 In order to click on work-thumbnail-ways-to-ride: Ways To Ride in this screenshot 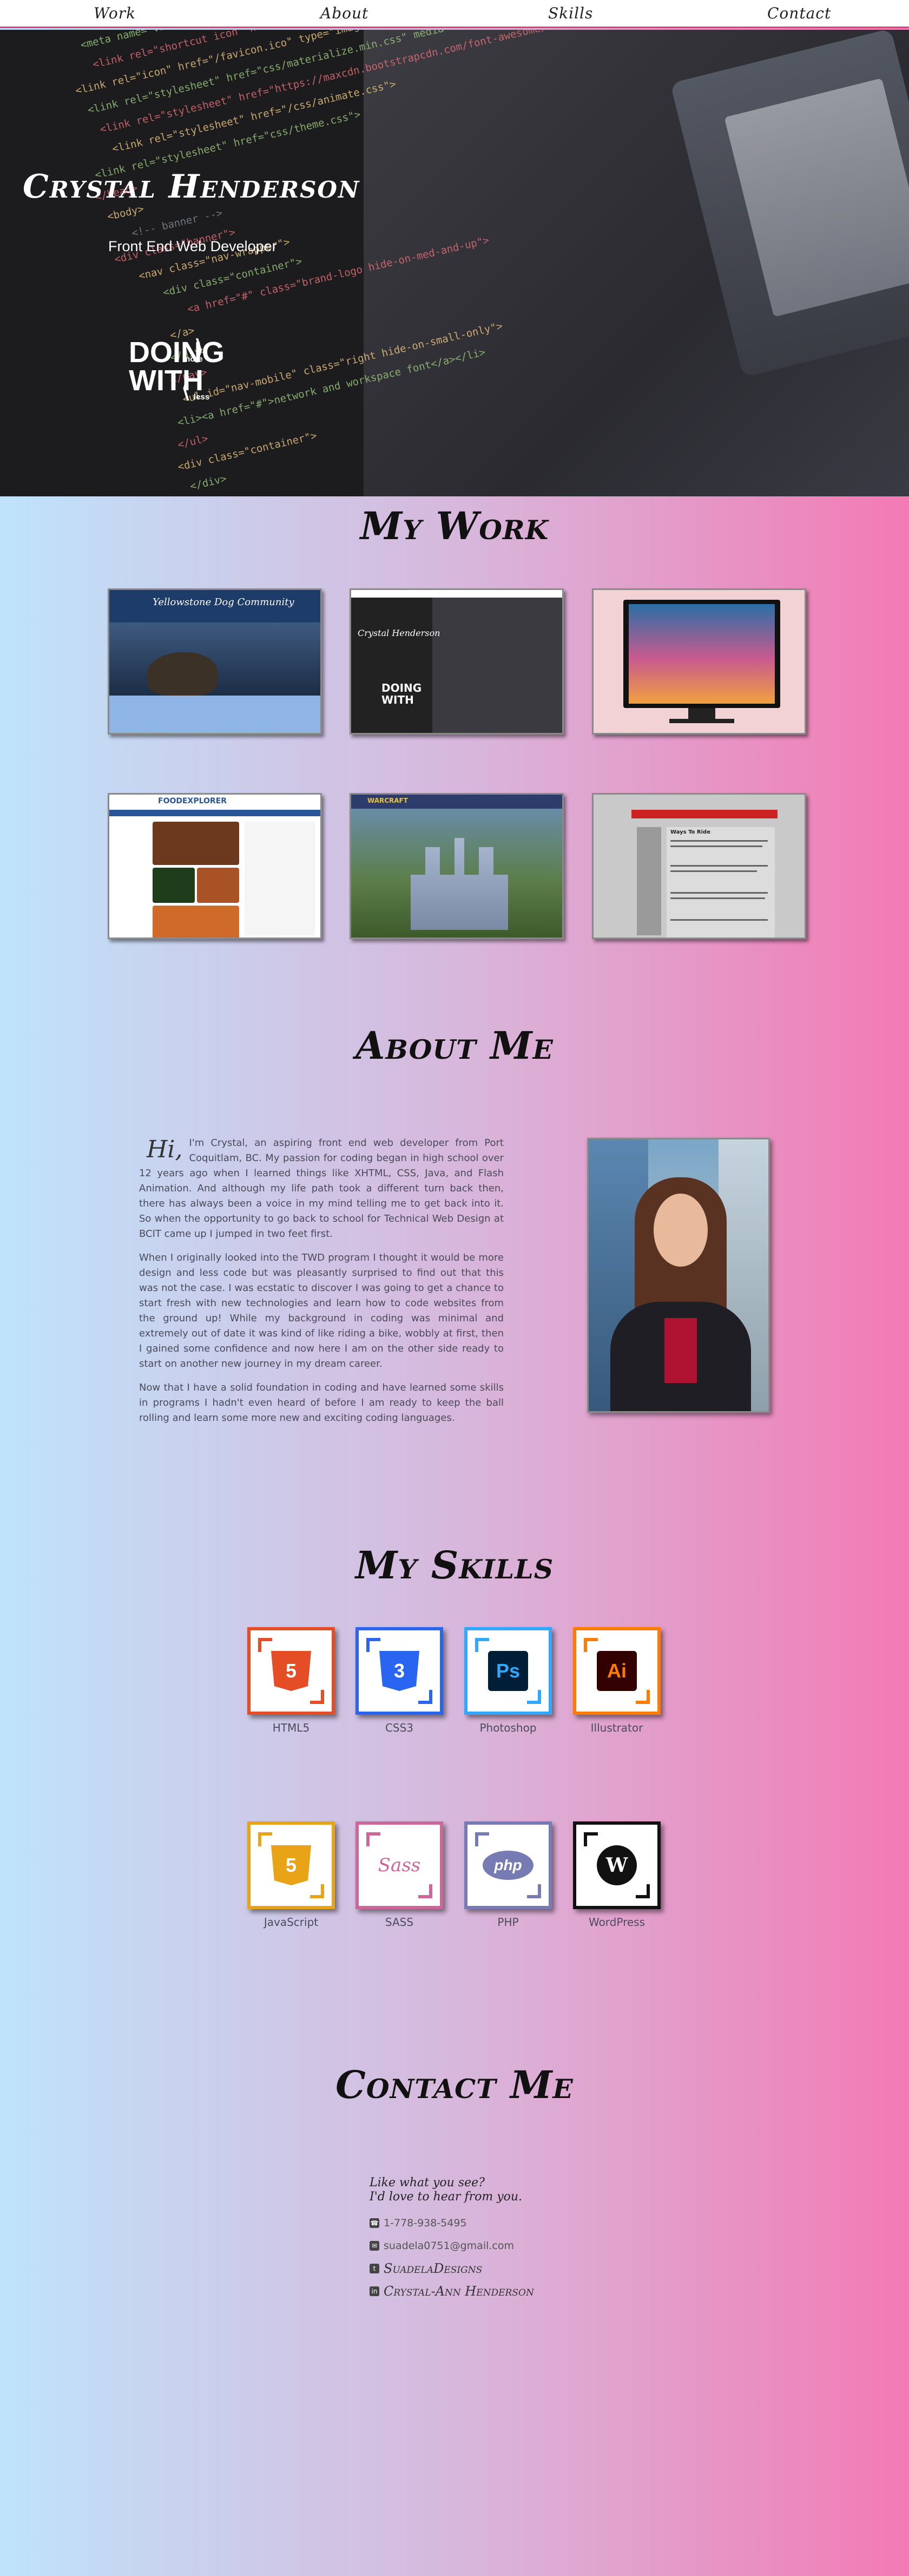, I will do `click(699, 866)`.